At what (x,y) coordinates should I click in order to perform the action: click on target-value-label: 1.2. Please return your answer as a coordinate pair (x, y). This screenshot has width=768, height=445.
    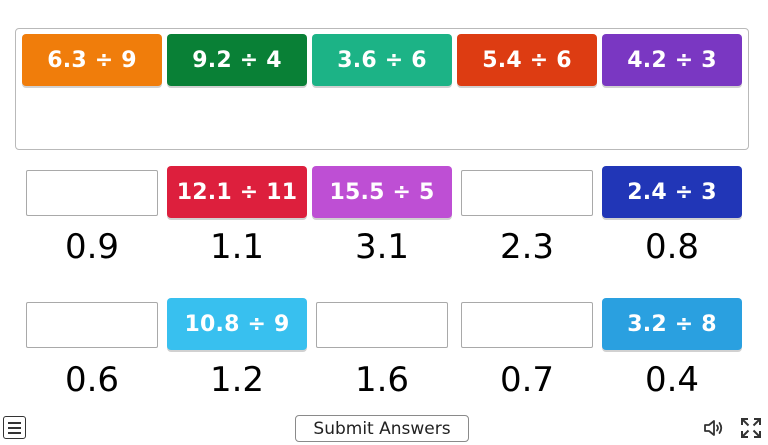
    Looking at the image, I should click on (237, 380).